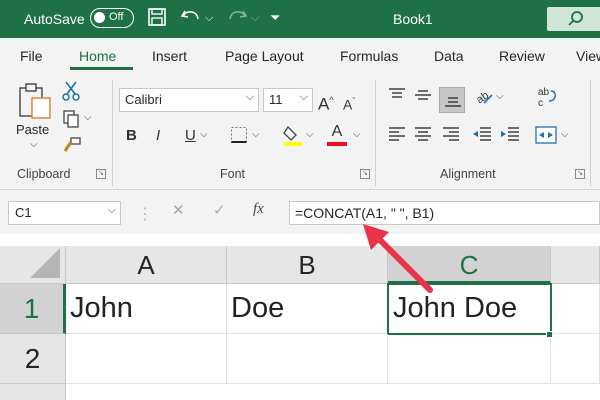 Image resolution: width=600 pixels, height=400 pixels. I want to click on bottom-align-icon, so click(453, 102).